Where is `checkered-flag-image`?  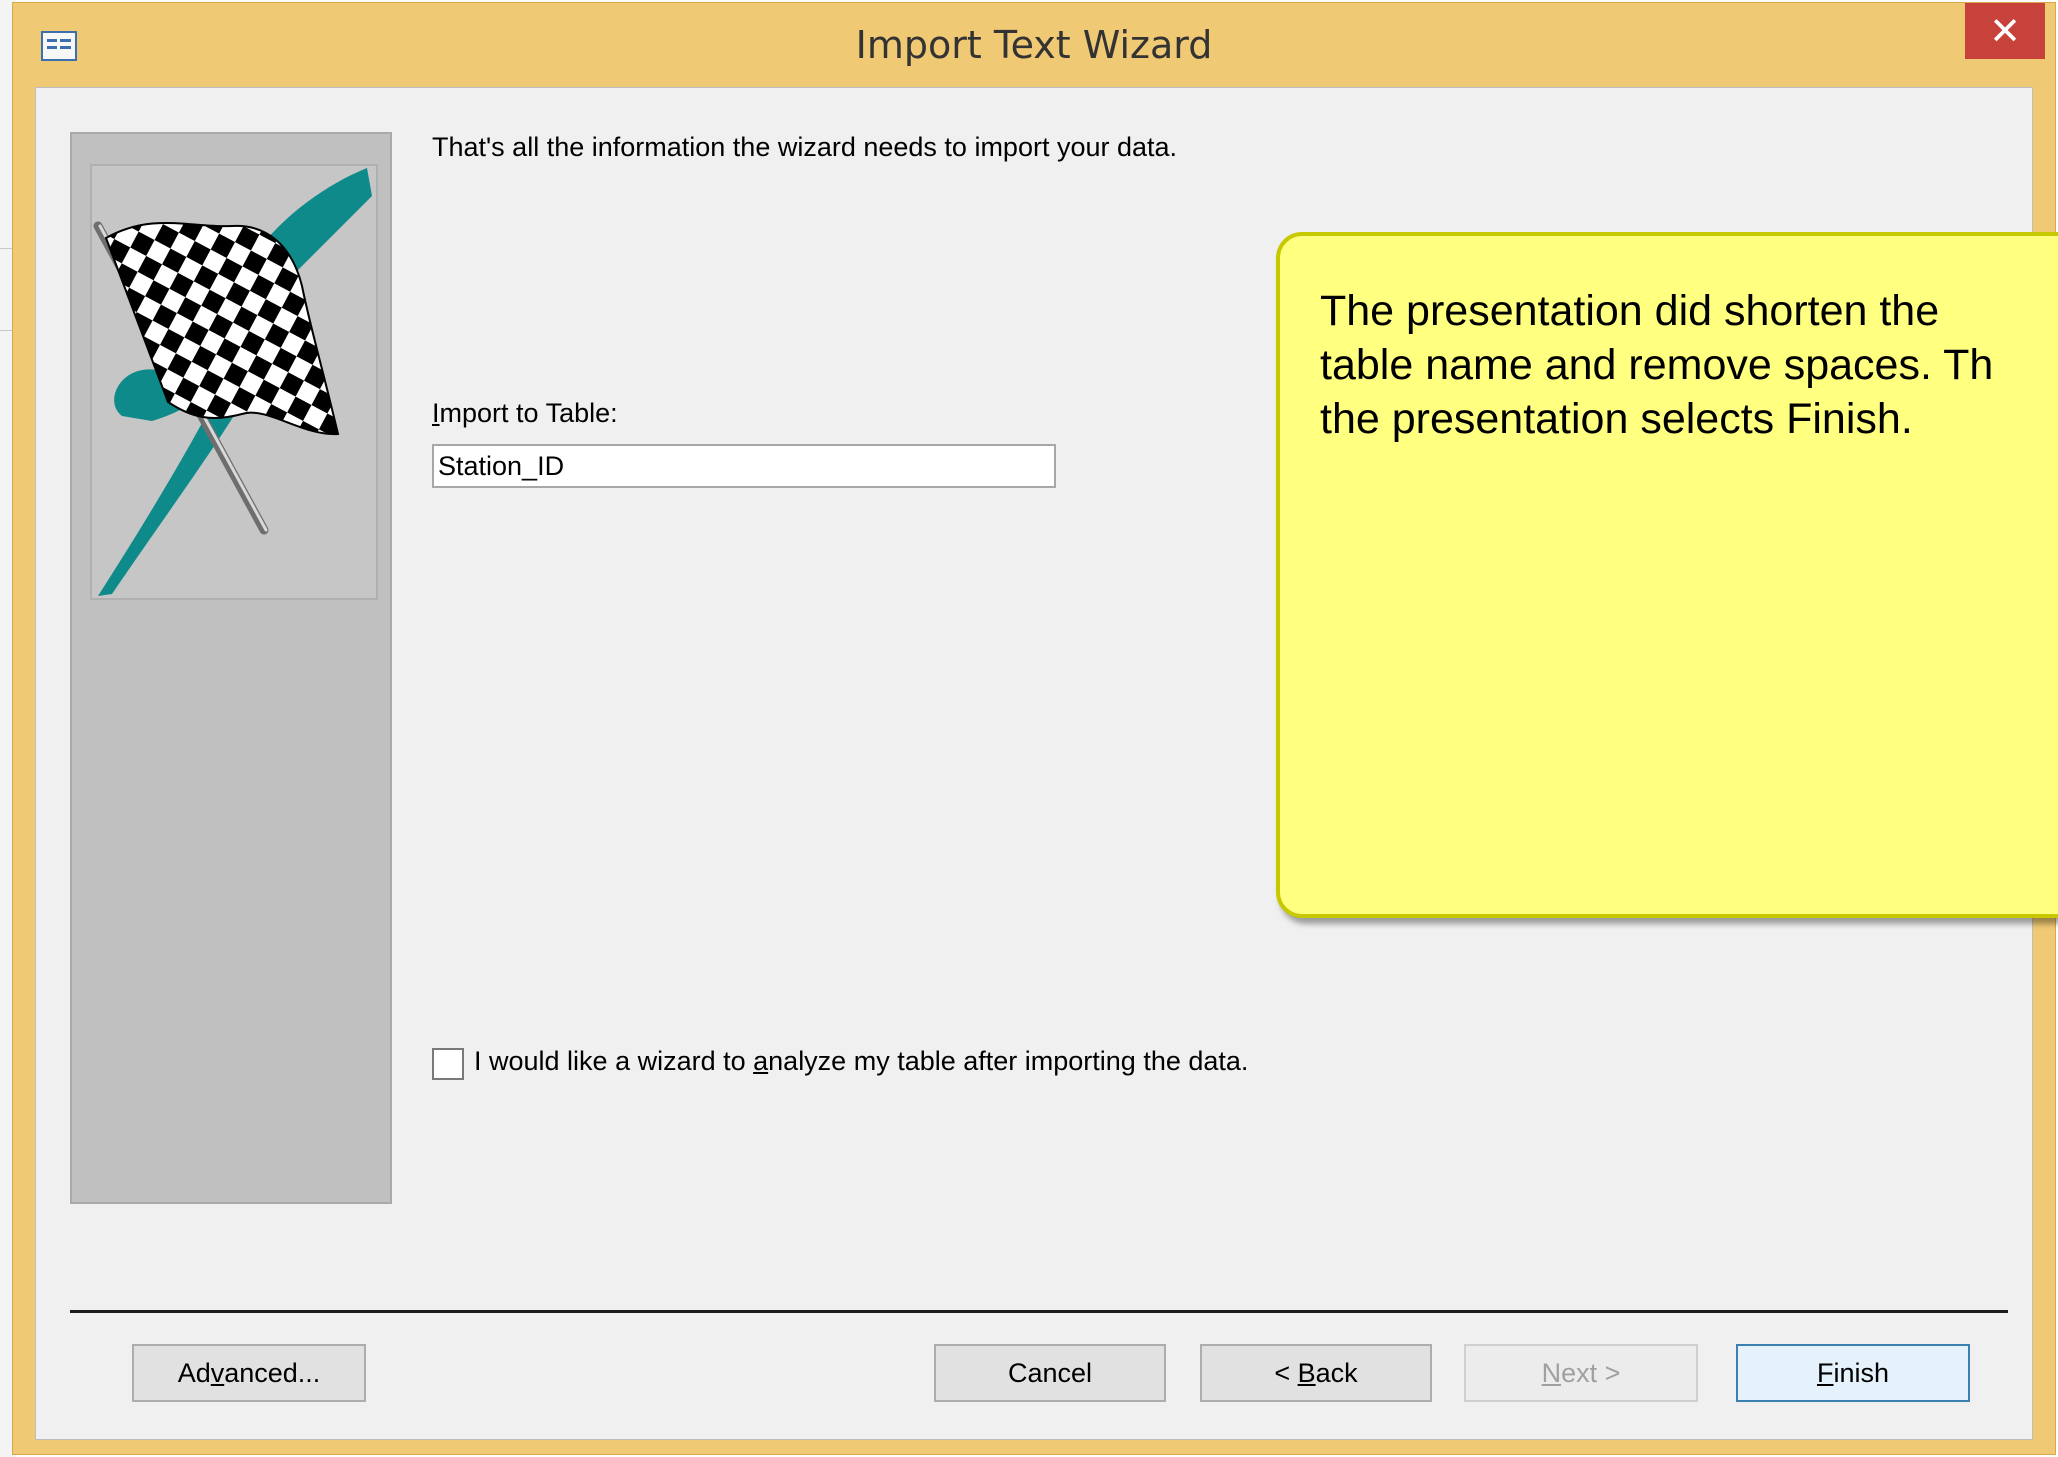
checkered-flag-image is located at coordinates (234, 382).